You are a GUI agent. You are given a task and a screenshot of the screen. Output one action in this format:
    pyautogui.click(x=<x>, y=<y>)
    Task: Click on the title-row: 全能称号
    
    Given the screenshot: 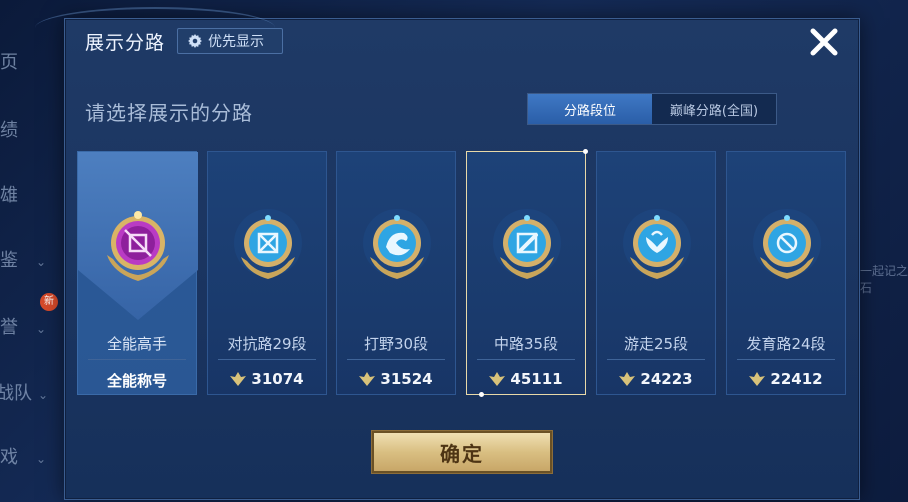 What is the action you would take?
    pyautogui.click(x=137, y=380)
    